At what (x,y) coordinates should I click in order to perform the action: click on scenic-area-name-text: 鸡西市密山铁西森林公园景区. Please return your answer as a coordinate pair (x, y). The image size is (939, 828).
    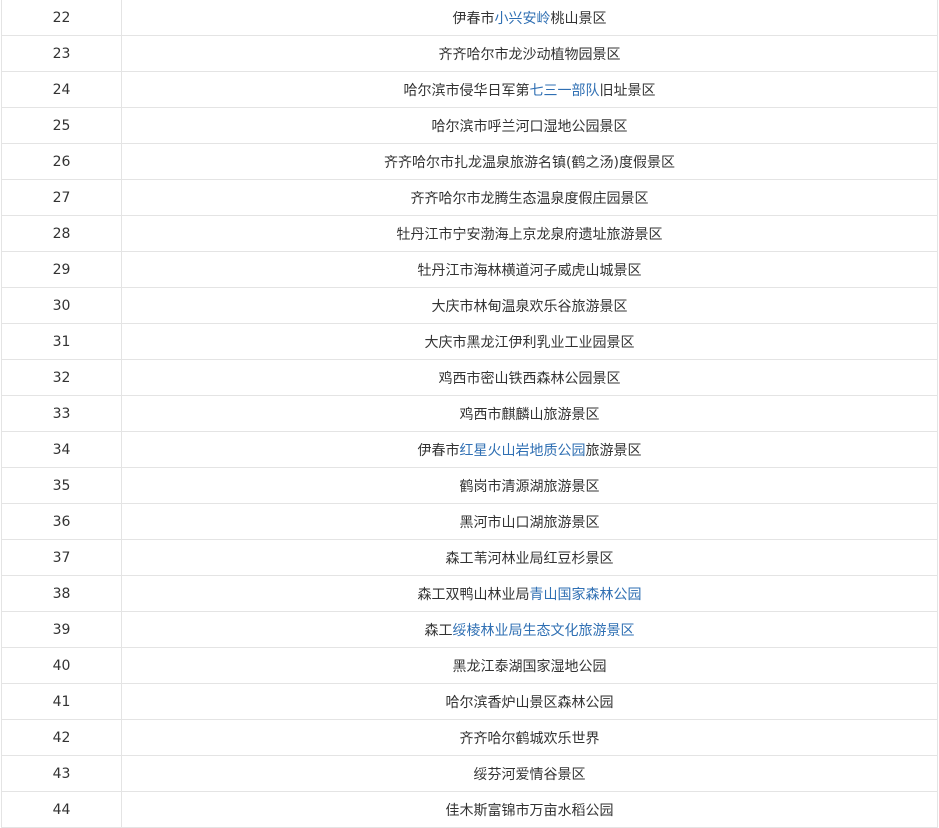
    Looking at the image, I should click on (529, 378).